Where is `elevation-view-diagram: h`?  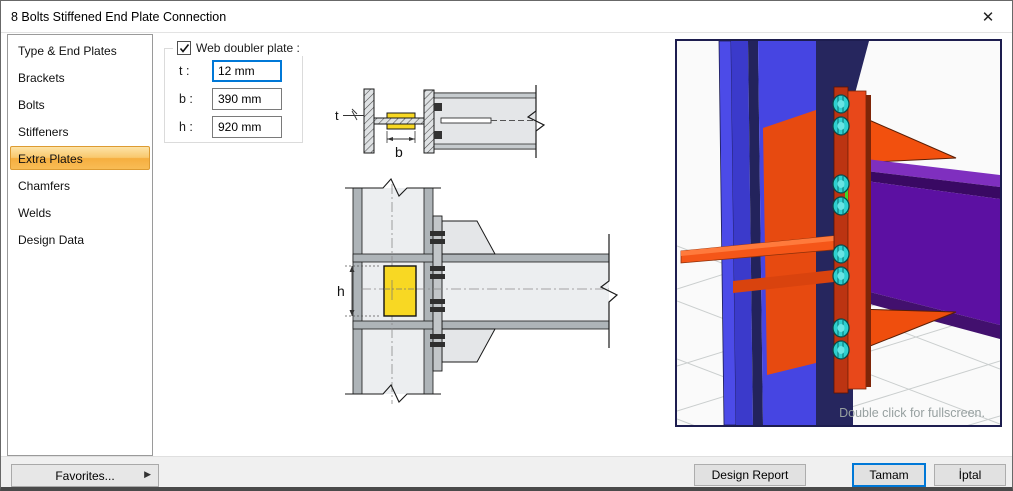 elevation-view-diagram: h is located at coordinates (478, 291).